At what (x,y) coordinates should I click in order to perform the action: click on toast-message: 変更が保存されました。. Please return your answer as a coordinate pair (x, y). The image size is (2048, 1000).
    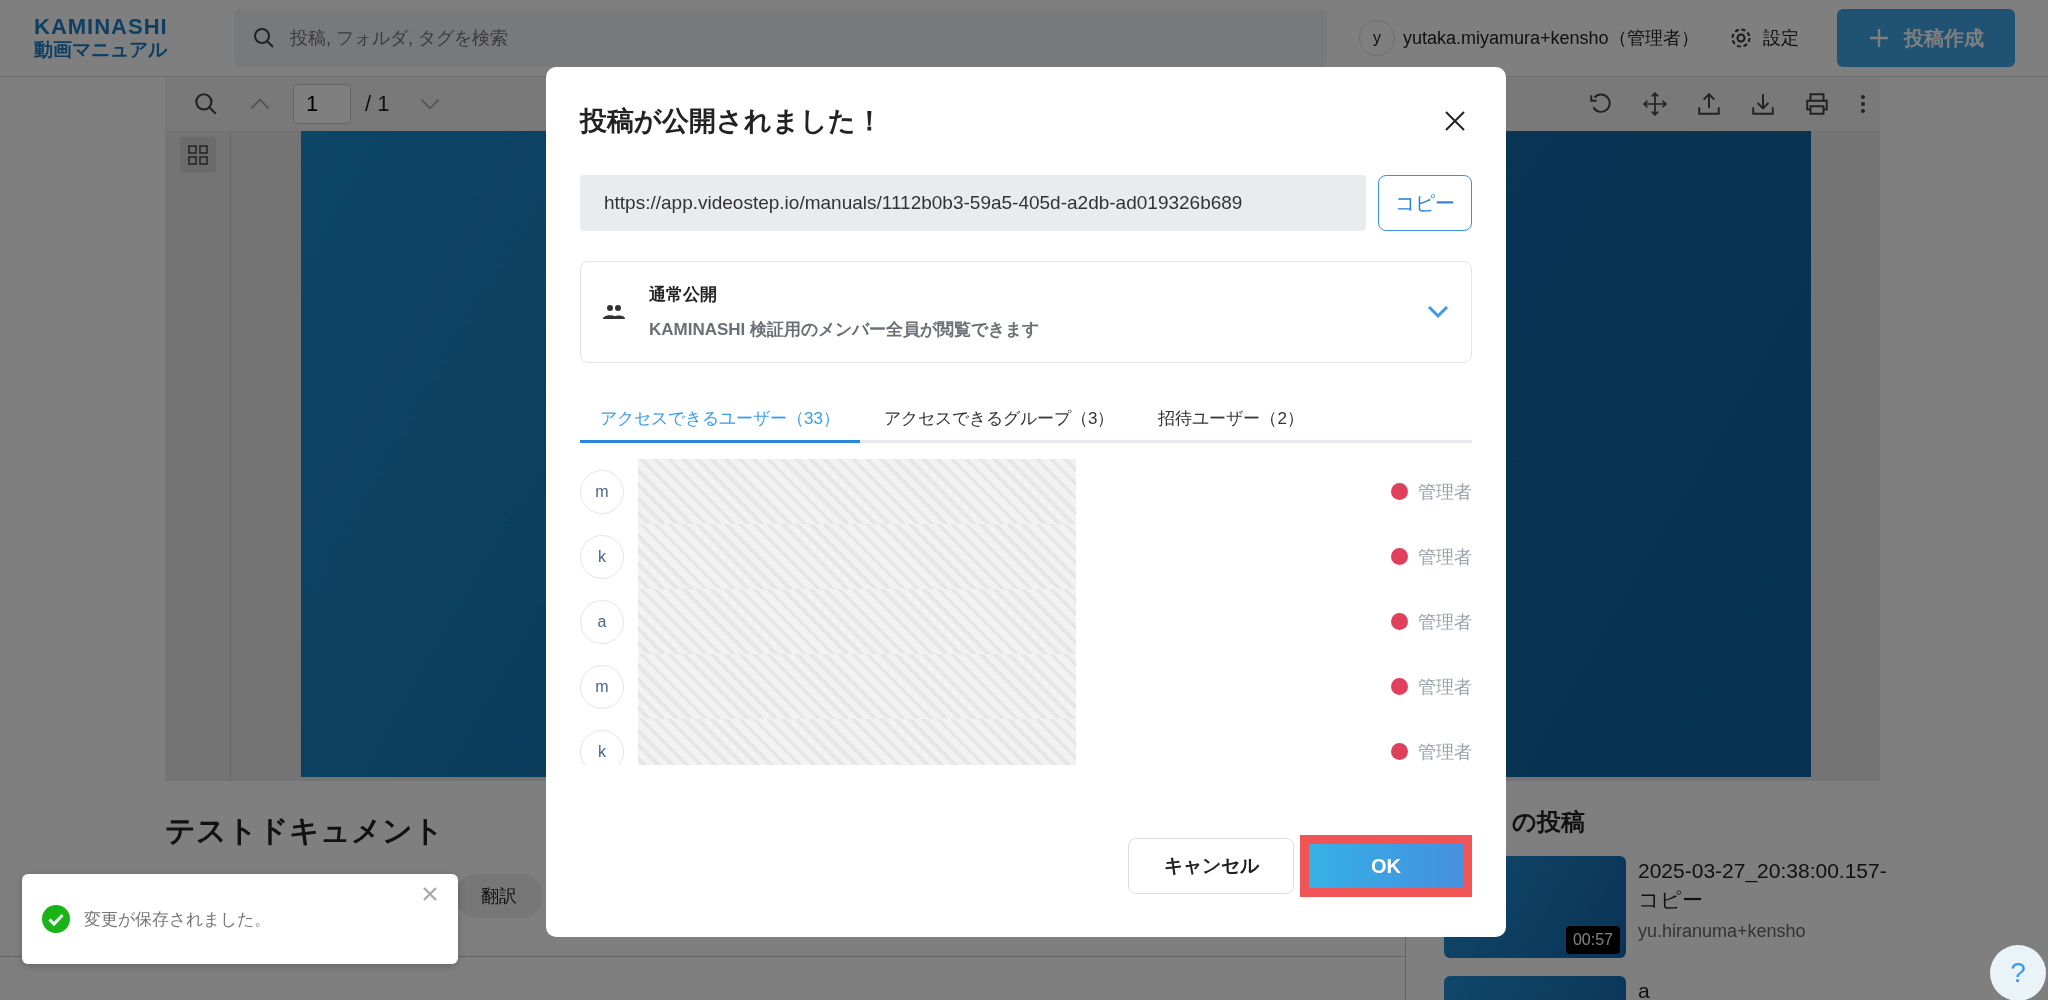
    Looking at the image, I should click on (178, 919).